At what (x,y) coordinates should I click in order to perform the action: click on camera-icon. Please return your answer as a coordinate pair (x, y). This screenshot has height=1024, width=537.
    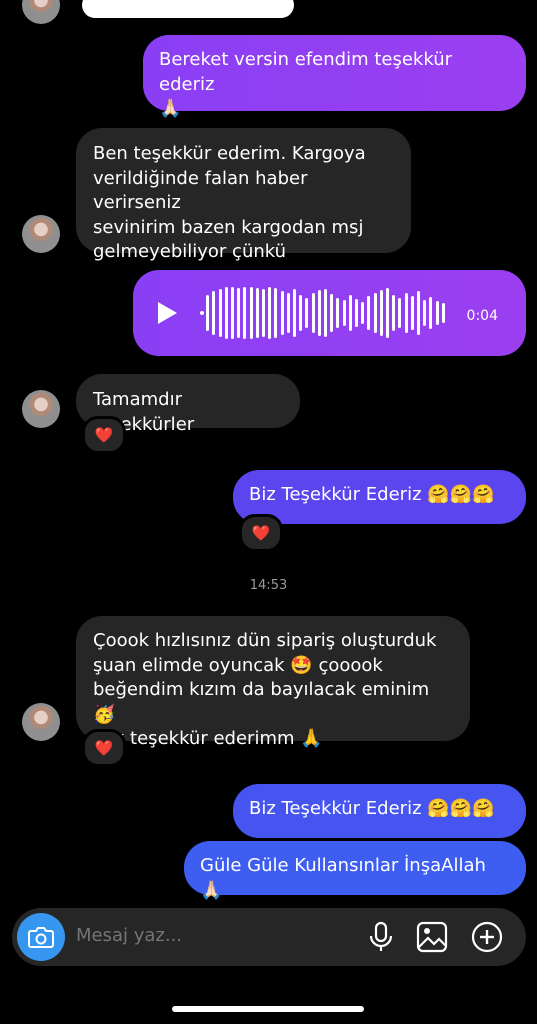
    Looking at the image, I should click on (41, 937).